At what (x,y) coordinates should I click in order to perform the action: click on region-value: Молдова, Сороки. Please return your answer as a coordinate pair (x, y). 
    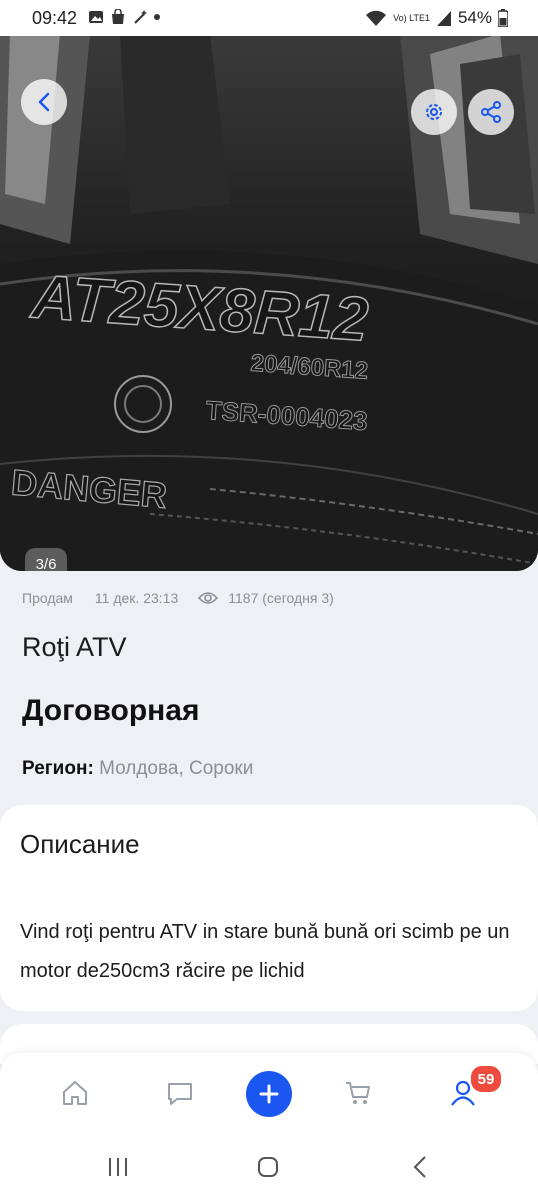
    Looking at the image, I should click on (176, 768).